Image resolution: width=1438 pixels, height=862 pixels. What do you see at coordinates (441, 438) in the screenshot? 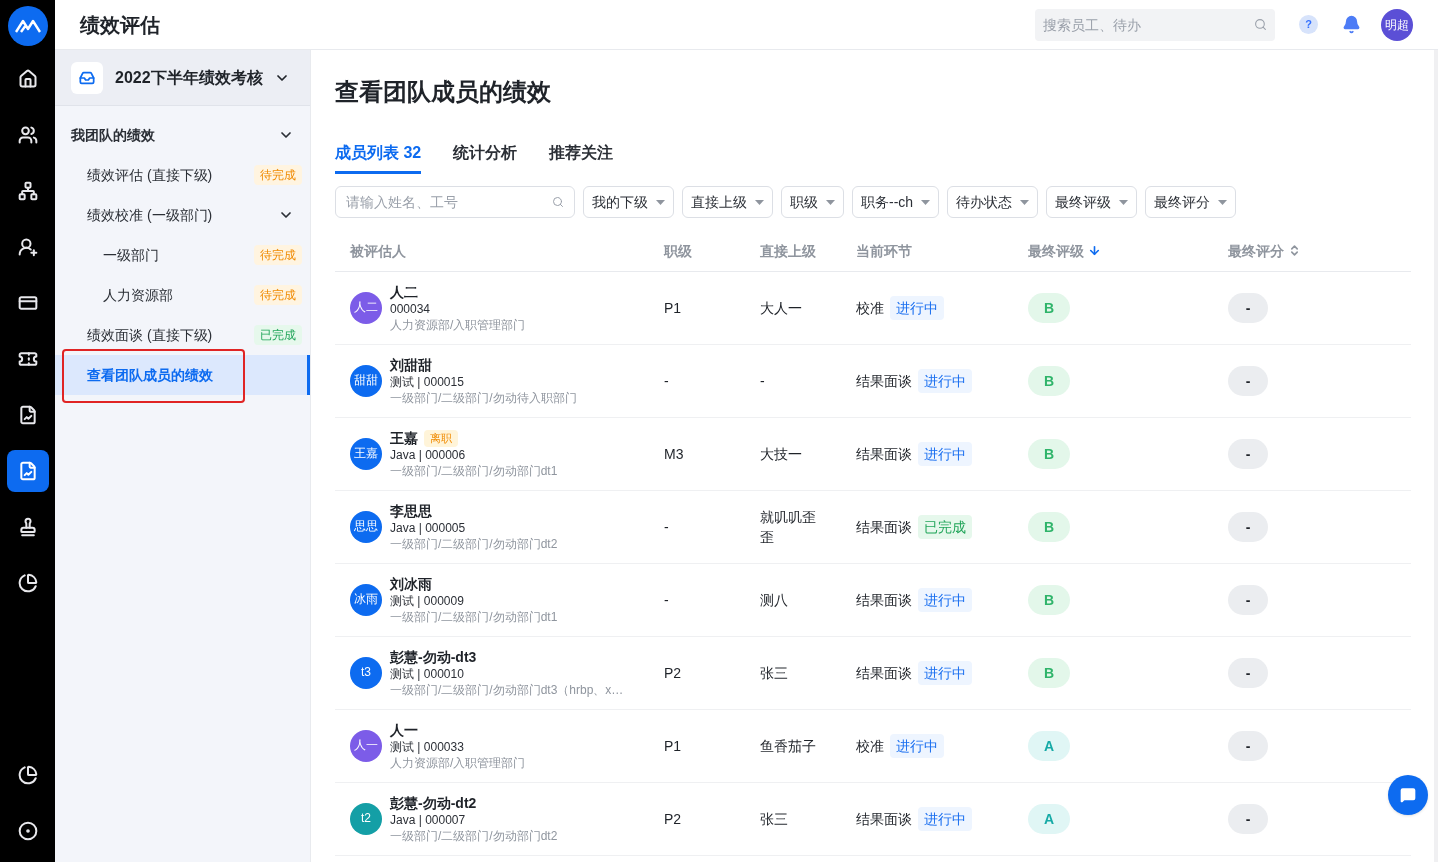
I see `resigned-tag: 离职` at bounding box center [441, 438].